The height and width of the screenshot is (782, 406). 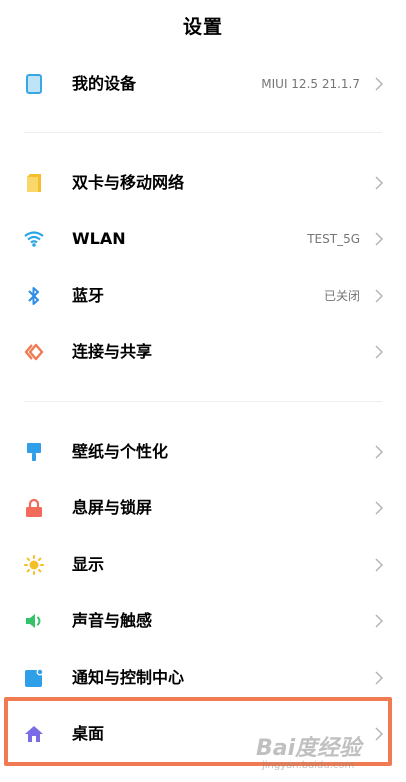 I want to click on settings-item-label: 壁纸与个性化, so click(x=120, y=451).